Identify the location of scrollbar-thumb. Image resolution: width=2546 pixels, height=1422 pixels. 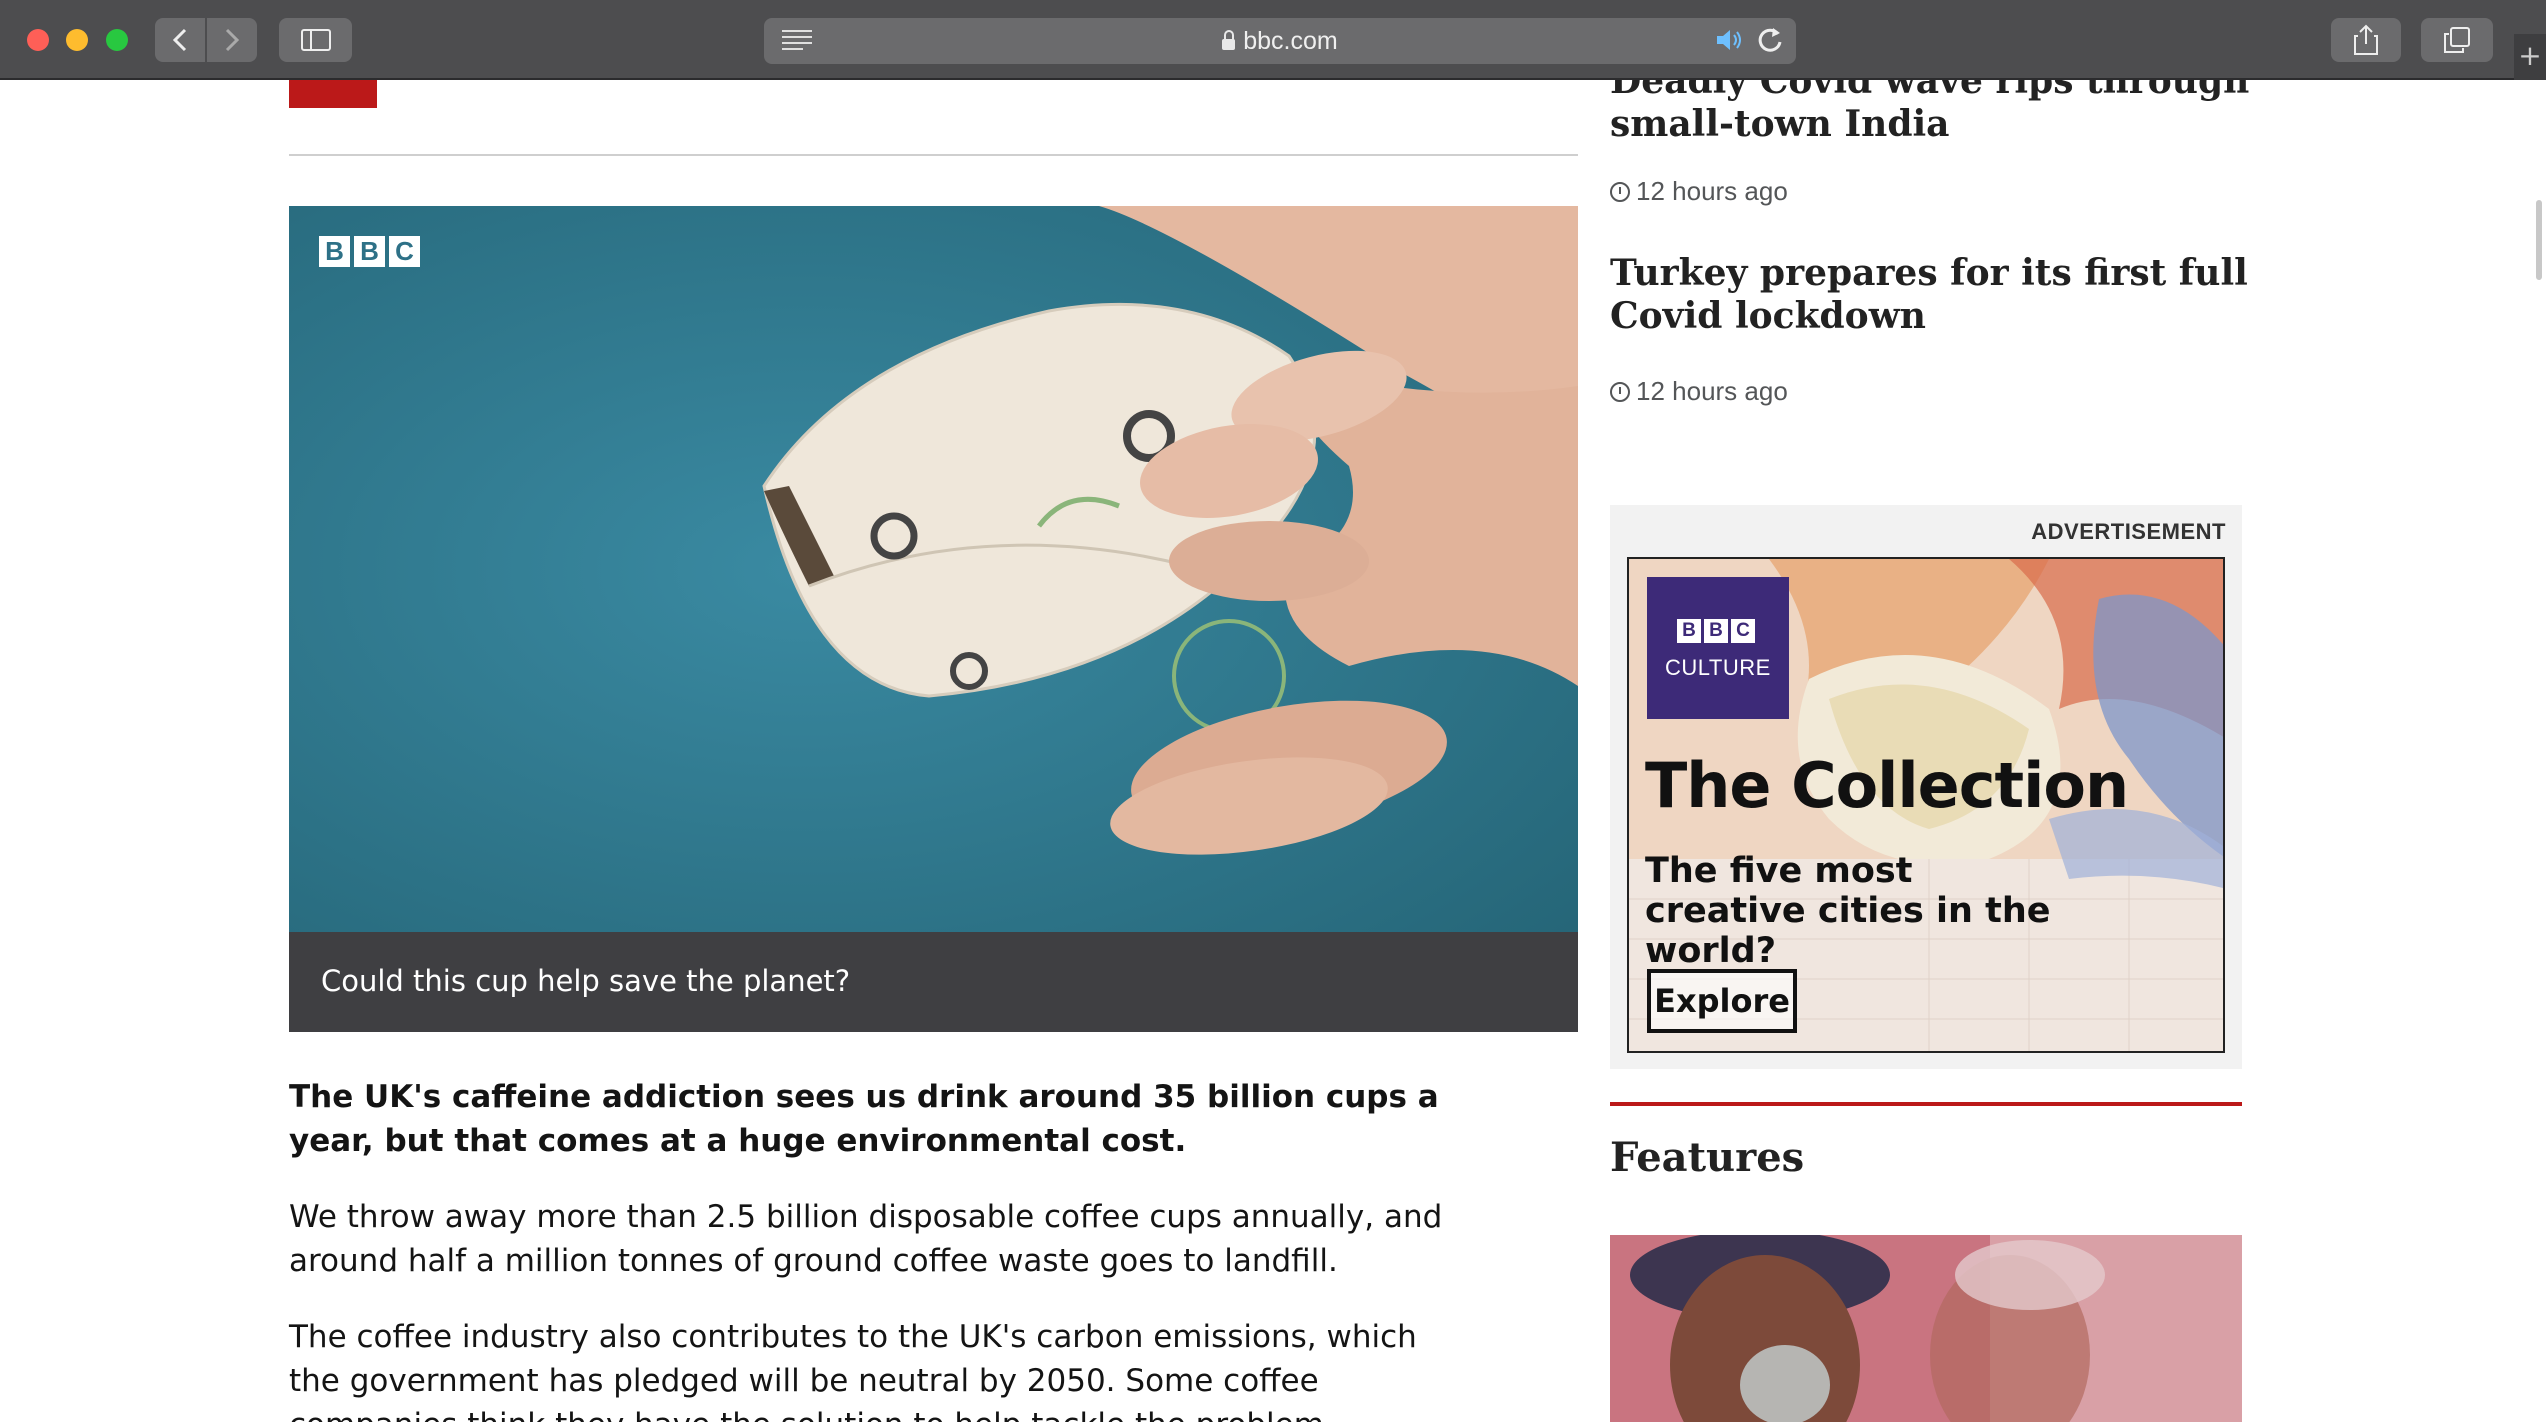
(2539, 240).